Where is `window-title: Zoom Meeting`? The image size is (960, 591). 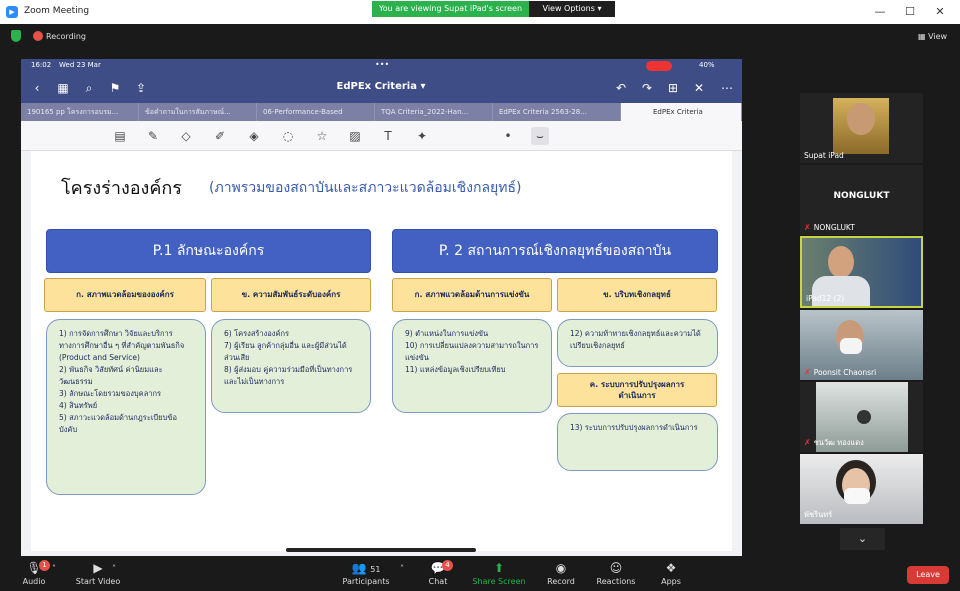
window-title: Zoom Meeting is located at coordinates (57, 11).